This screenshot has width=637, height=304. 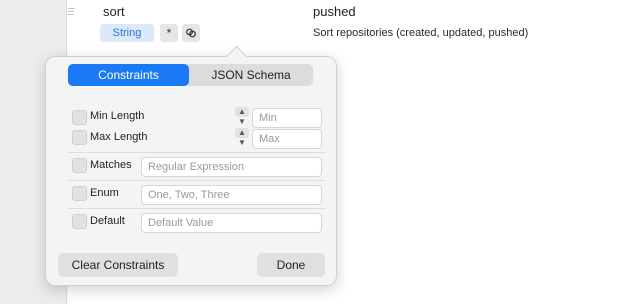 What do you see at coordinates (114, 11) in the screenshot?
I see `field-name: sort` at bounding box center [114, 11].